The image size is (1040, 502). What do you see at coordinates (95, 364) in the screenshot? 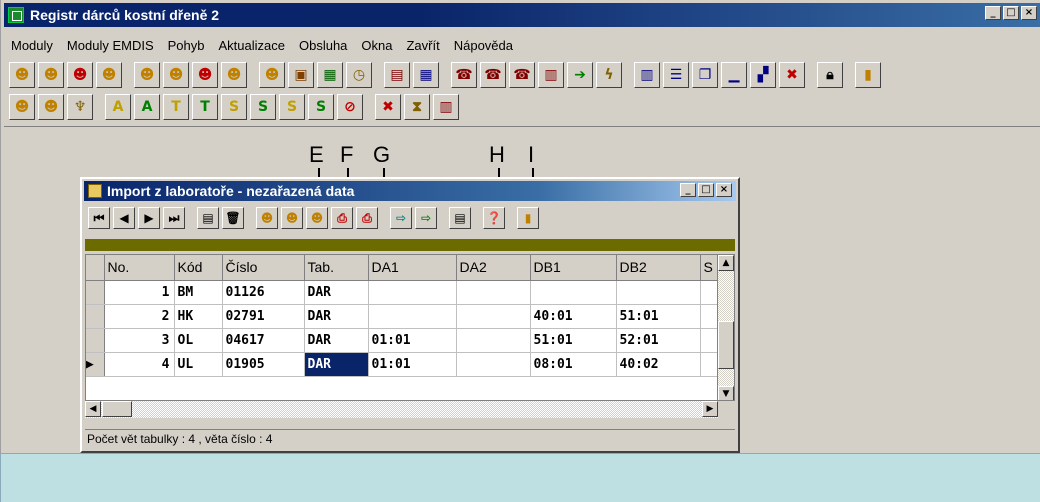
I see `current-row-indicator: ▶` at bounding box center [95, 364].